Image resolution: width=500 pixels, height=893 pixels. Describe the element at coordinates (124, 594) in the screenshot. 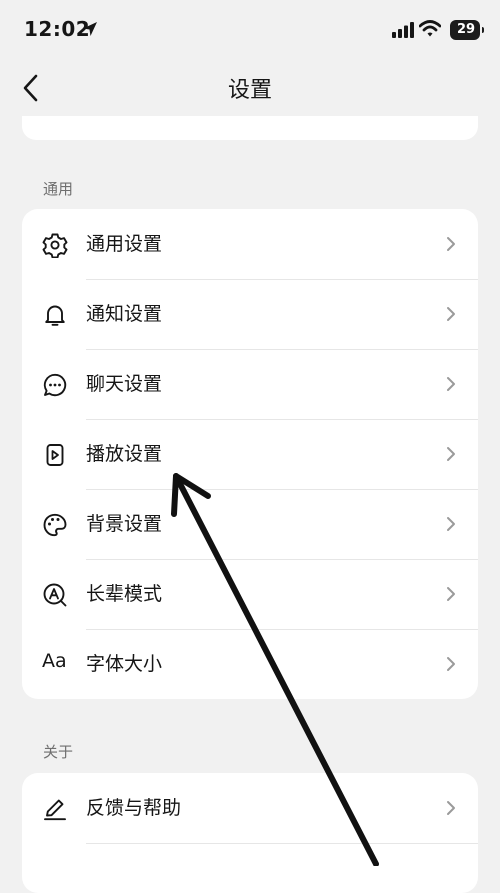

I see `settings-item-label: 长辈模式` at that location.